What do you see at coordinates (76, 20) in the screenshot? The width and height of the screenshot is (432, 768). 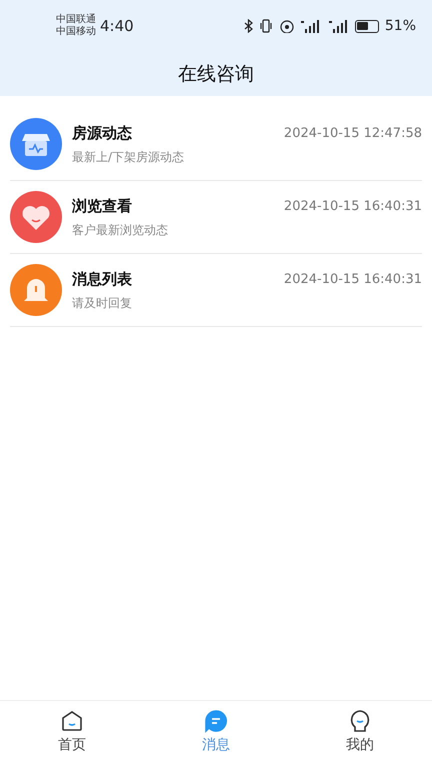 I see `carrier-name: 中国联通` at bounding box center [76, 20].